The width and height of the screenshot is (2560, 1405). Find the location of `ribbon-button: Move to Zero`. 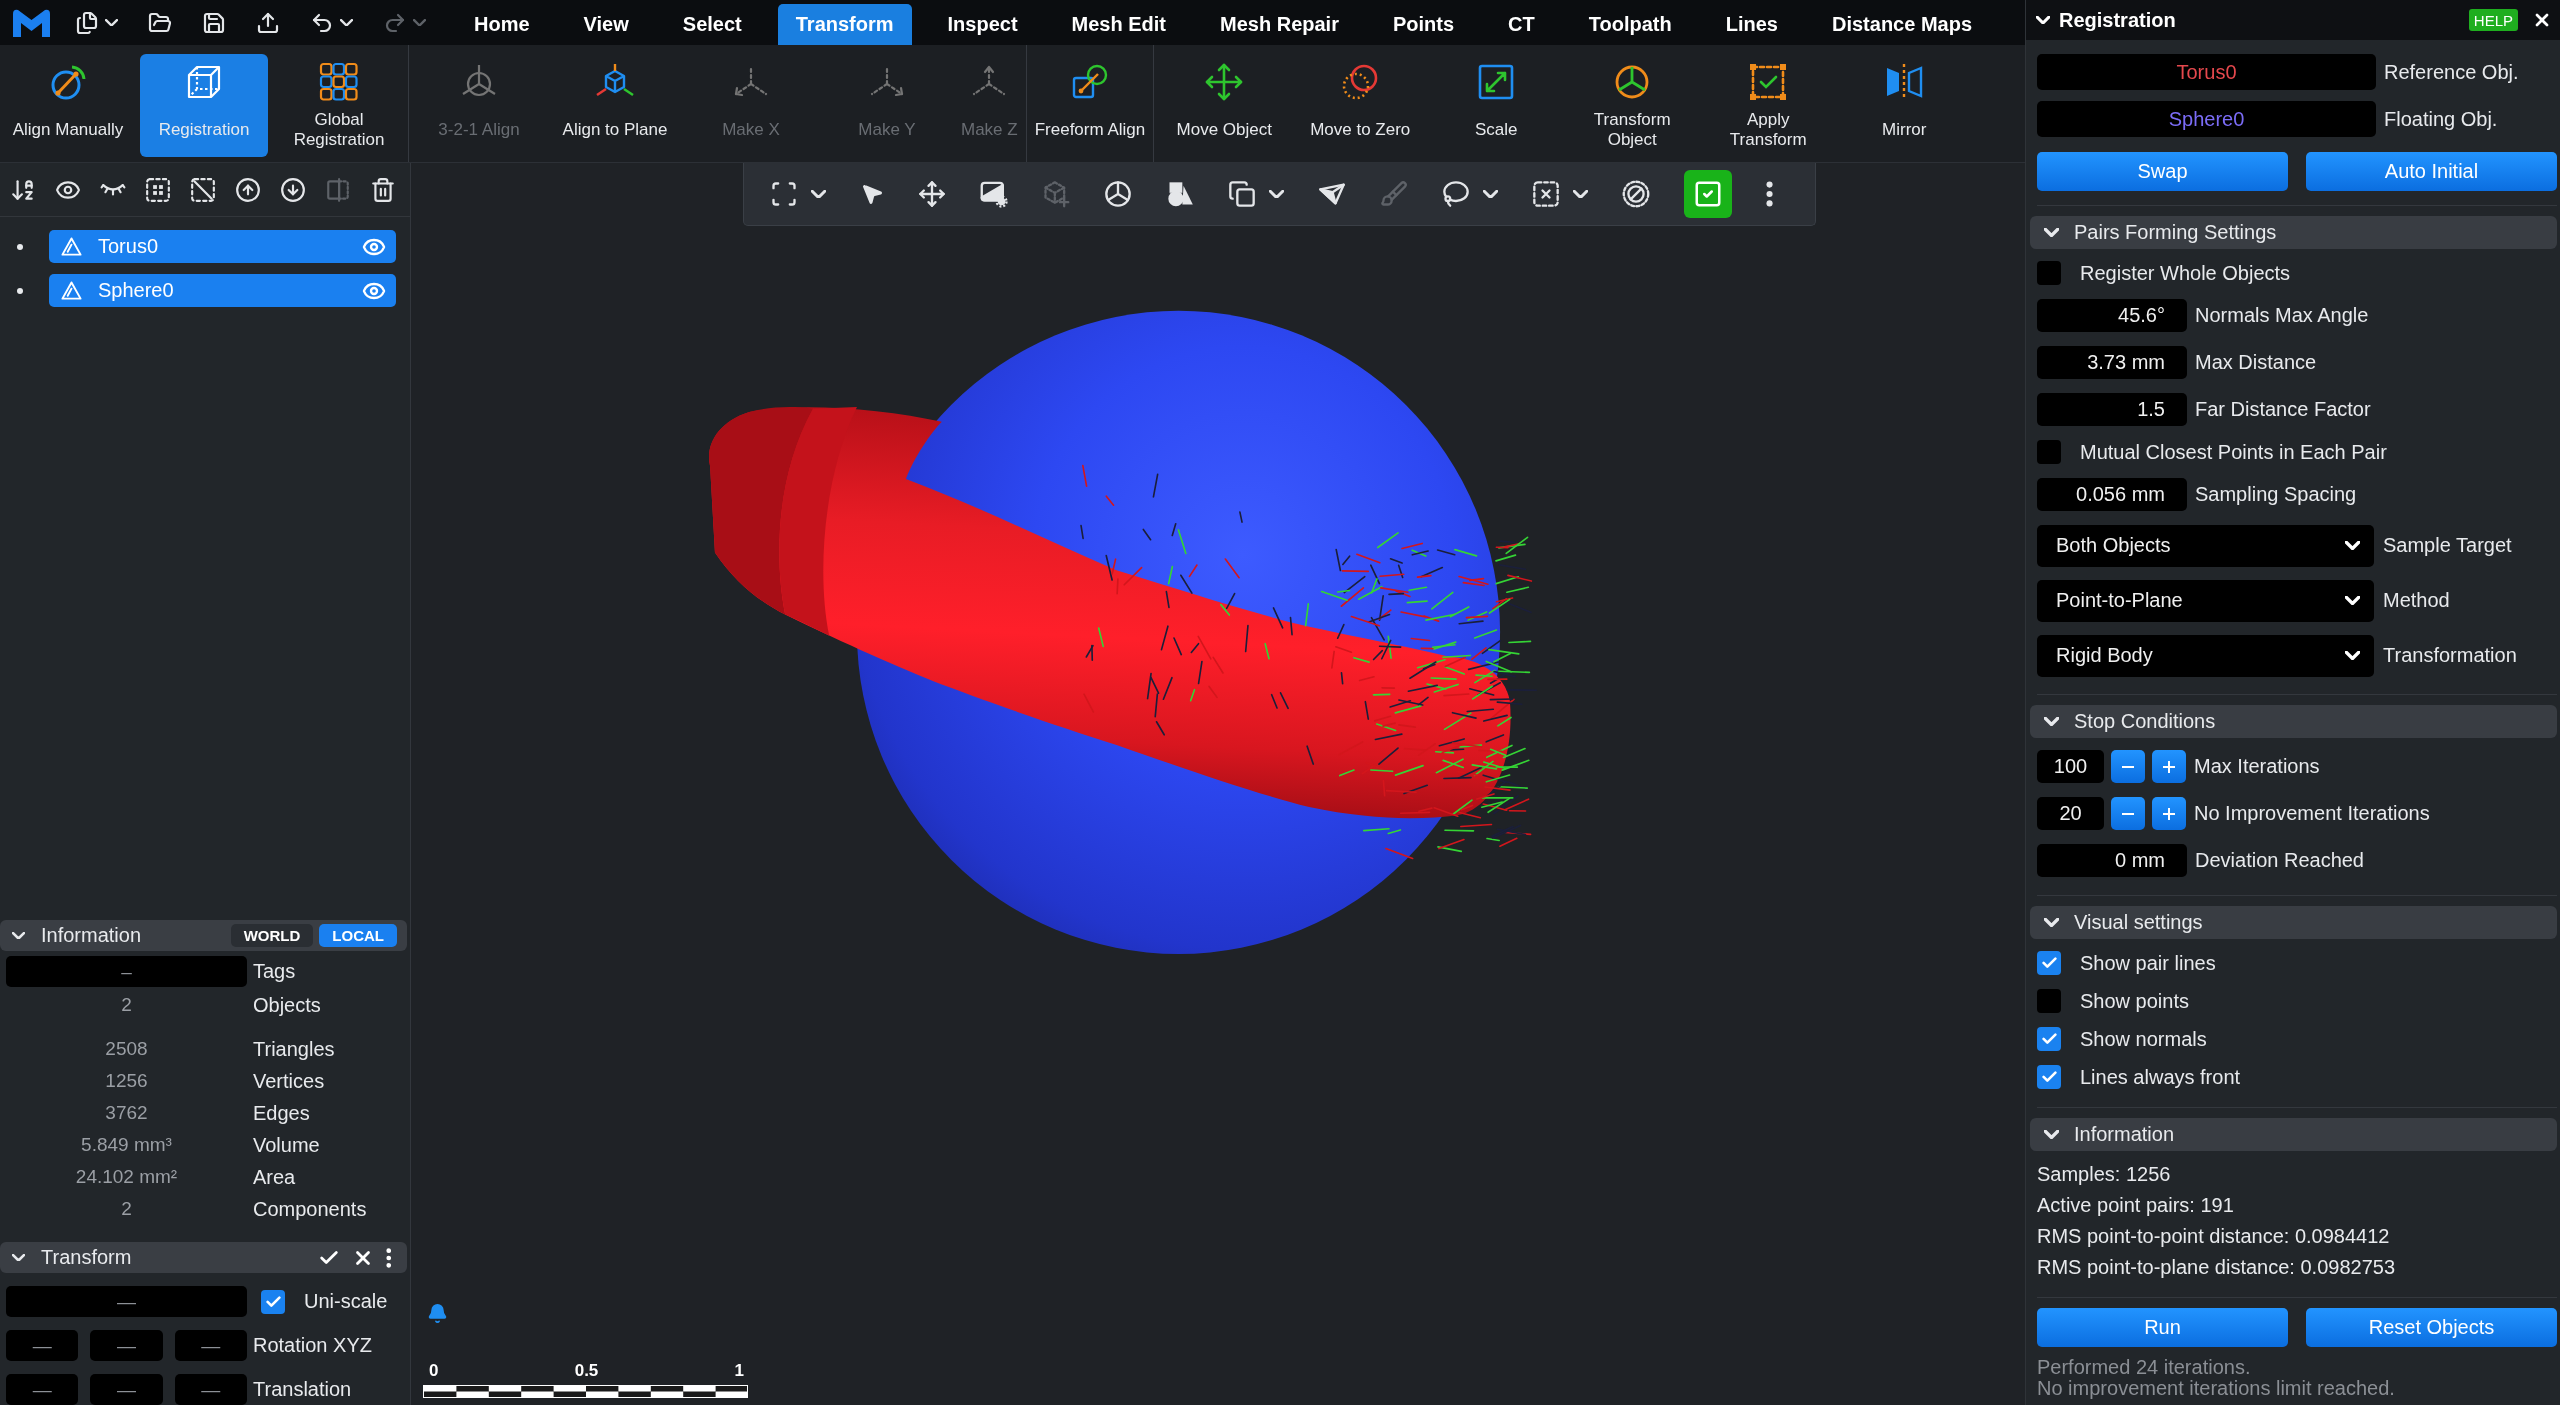

ribbon-button: Move to Zero is located at coordinates (1360, 105).